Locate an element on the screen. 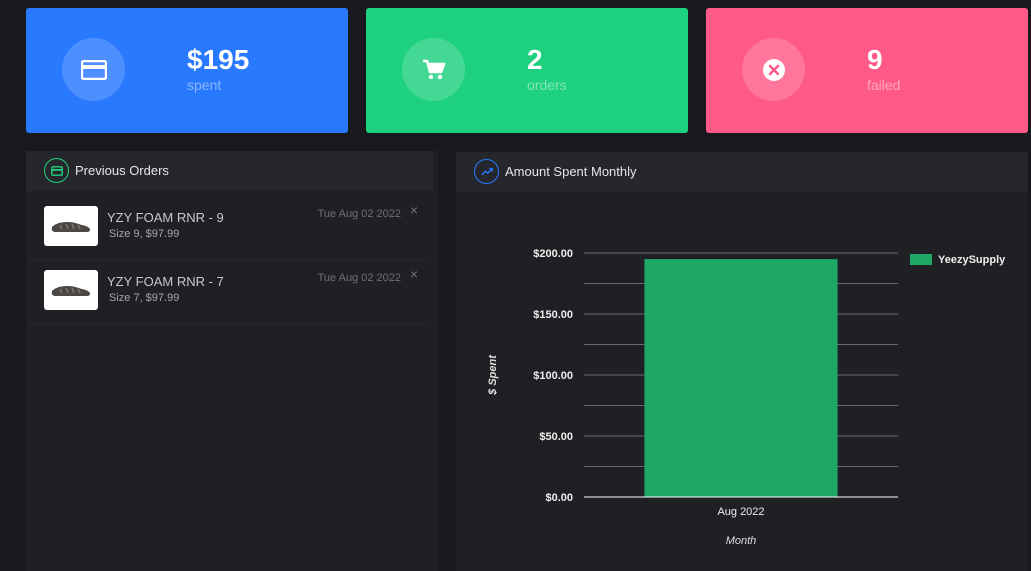 The image size is (1031, 571). y-tick-label: $0.00 is located at coordinates (559, 498).